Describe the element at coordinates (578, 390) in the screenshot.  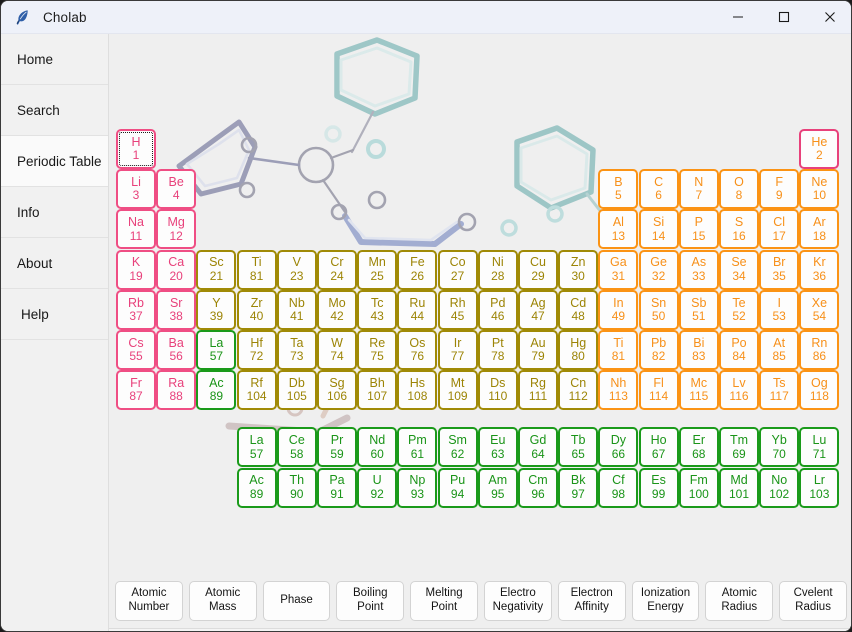
I see `element-cell-cn-112: Cn 112` at that location.